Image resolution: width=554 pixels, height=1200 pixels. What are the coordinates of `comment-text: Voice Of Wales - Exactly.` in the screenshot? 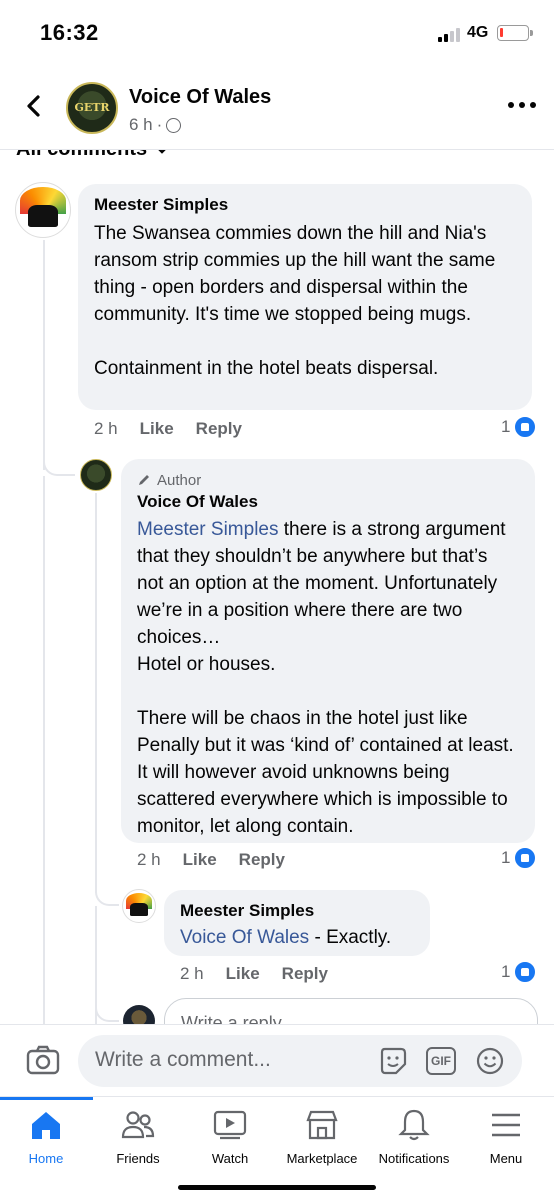 It's located at (297, 937).